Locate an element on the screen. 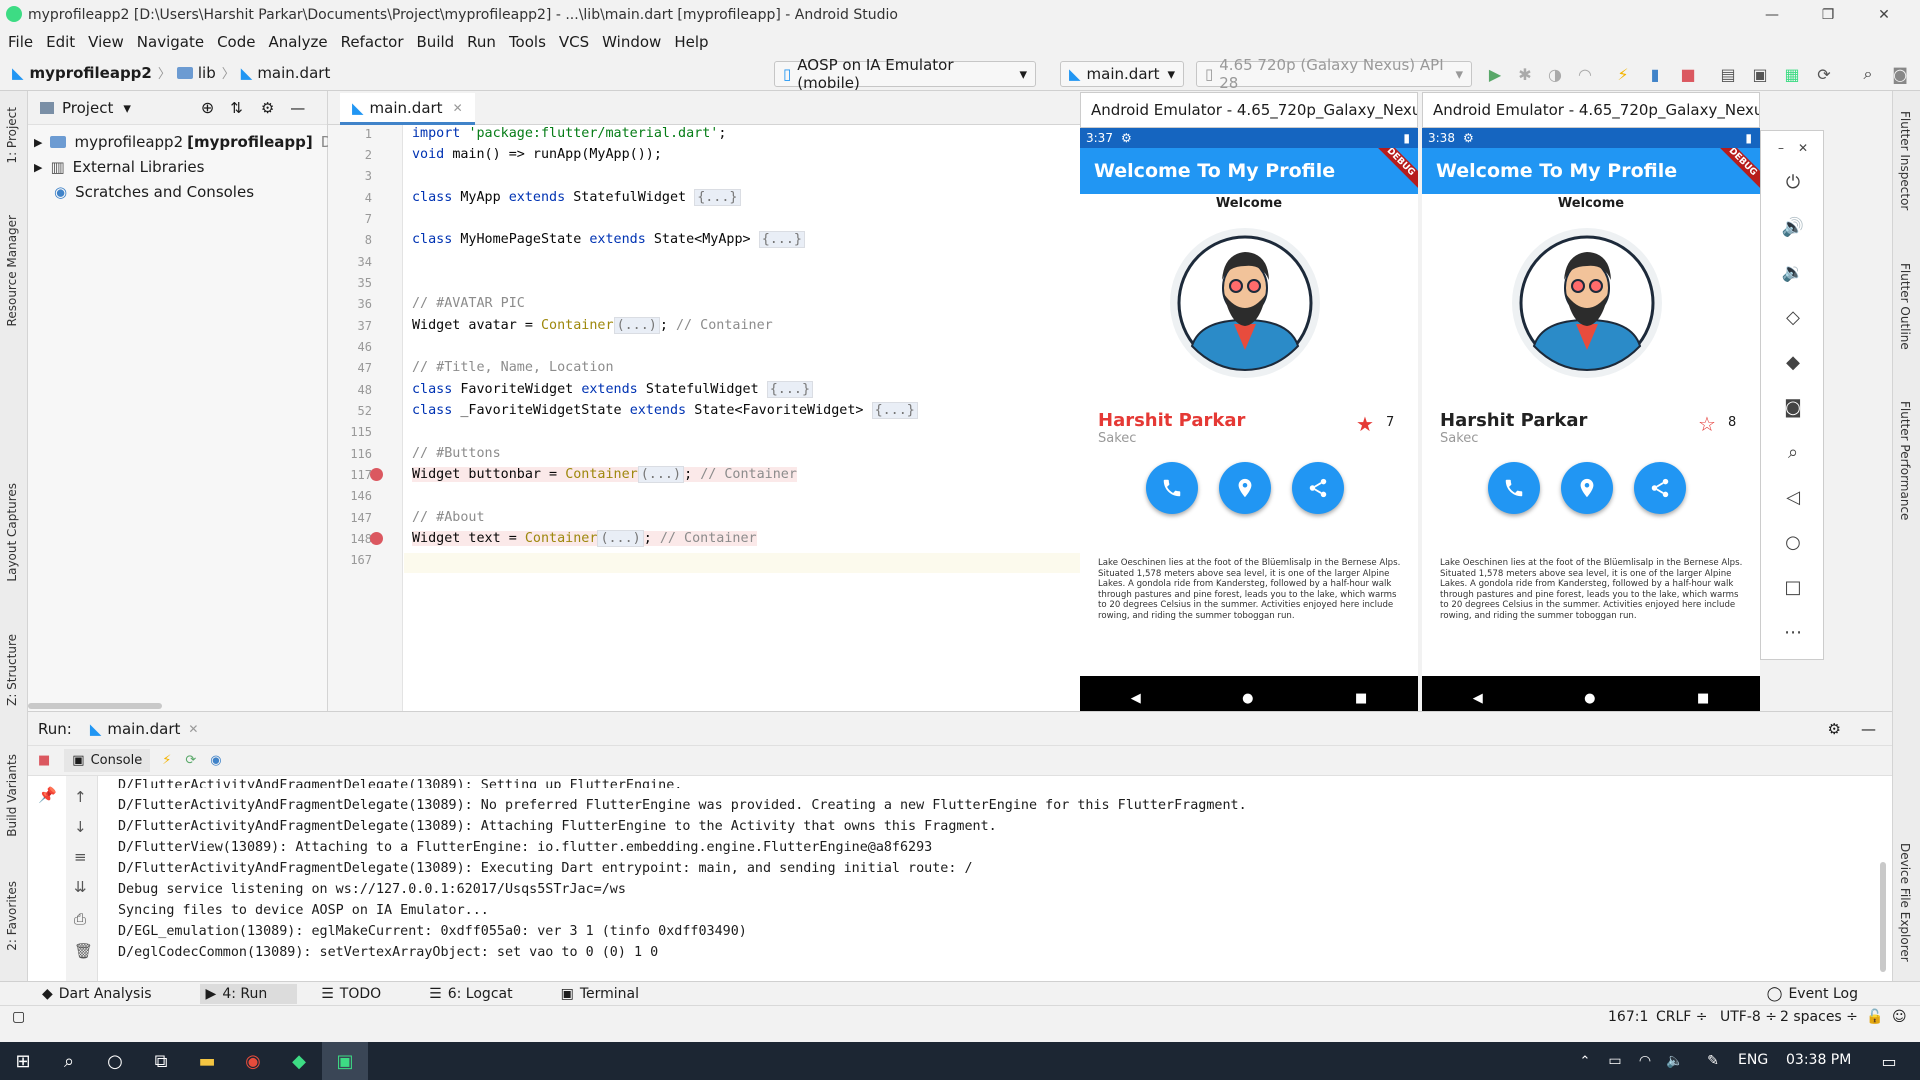 This screenshot has width=1920, height=1080. minimize-icon: – is located at coordinates (1781, 148).